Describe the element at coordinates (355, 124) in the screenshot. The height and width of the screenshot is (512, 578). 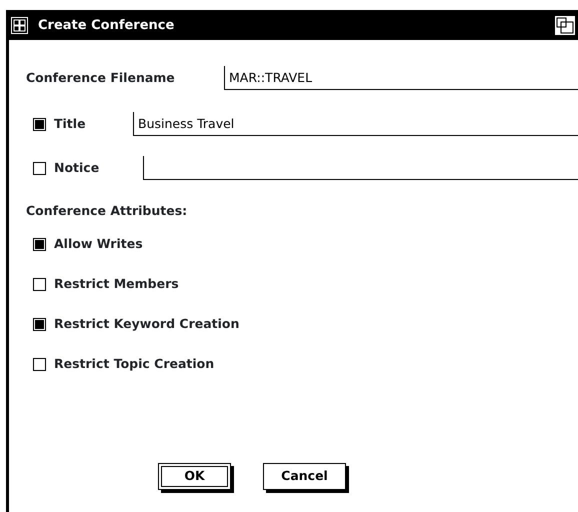
I see `text-field: Business Travel` at that location.